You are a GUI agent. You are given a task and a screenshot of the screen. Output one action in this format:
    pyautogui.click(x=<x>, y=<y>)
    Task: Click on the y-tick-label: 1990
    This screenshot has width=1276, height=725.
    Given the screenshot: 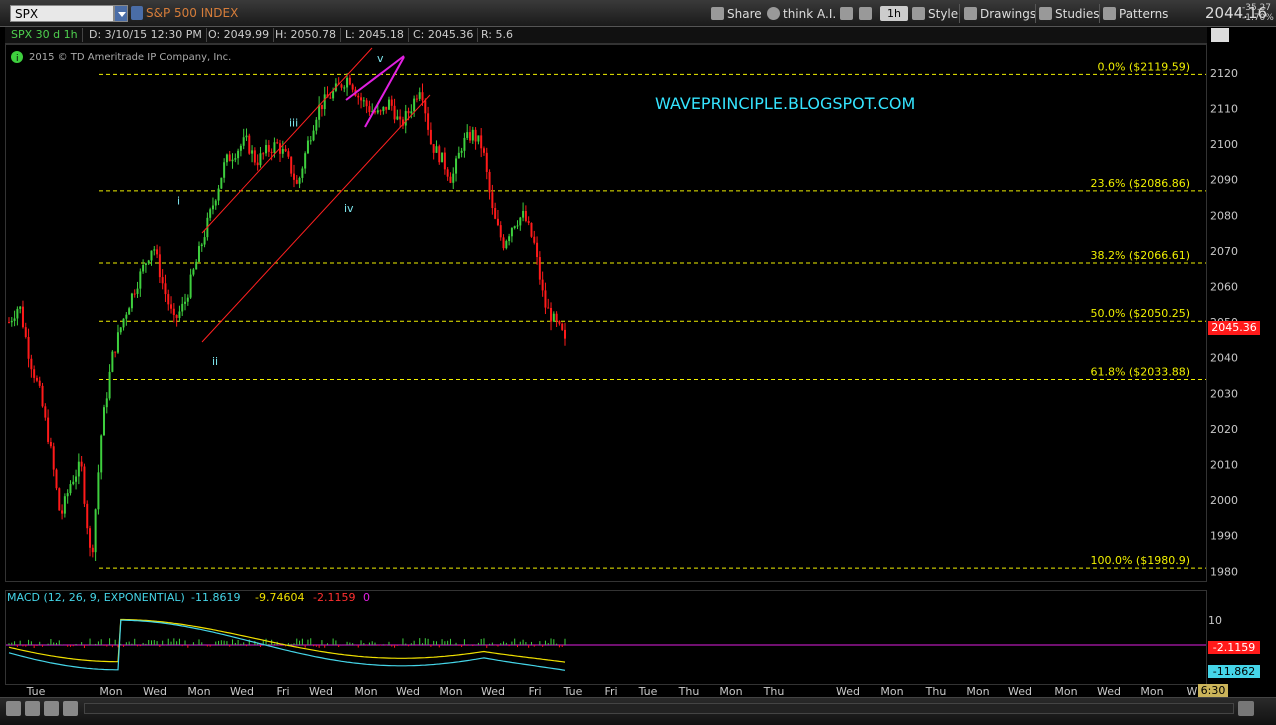 What is the action you would take?
    pyautogui.click(x=1224, y=536)
    